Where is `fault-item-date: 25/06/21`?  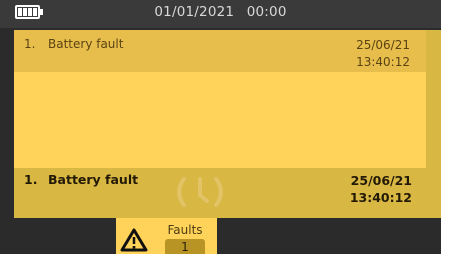
fault-item-date: 25/06/21 is located at coordinates (383, 45).